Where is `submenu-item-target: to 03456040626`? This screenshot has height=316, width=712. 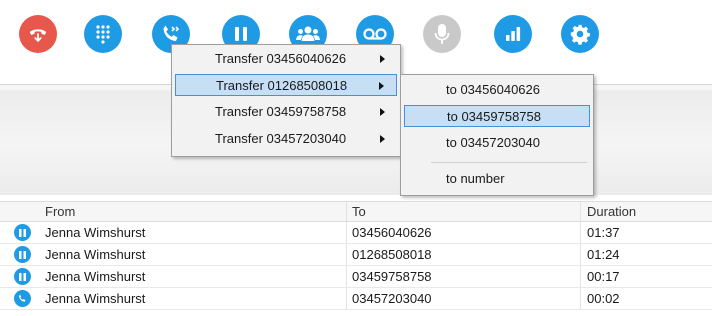
submenu-item-target: to 03456040626 is located at coordinates (497, 90).